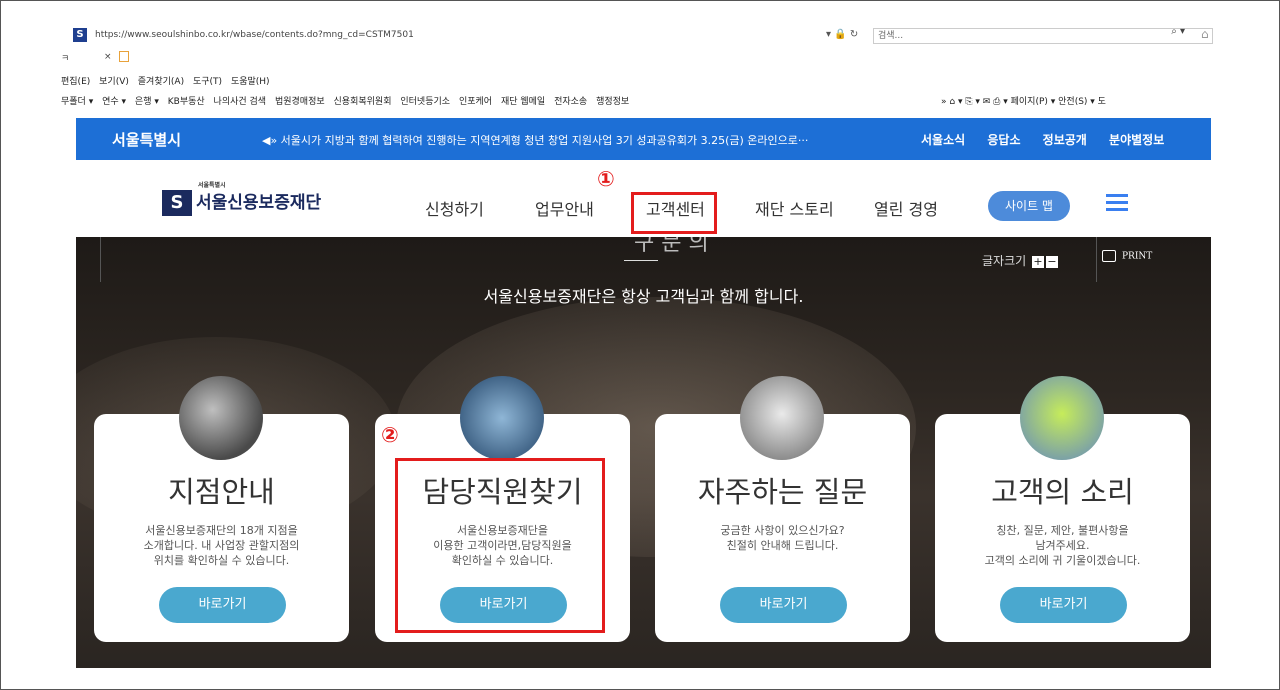 The width and height of the screenshot is (1280, 690). What do you see at coordinates (1178, 31) in the screenshot?
I see `search-icon: ⌕ ▾` at bounding box center [1178, 31].